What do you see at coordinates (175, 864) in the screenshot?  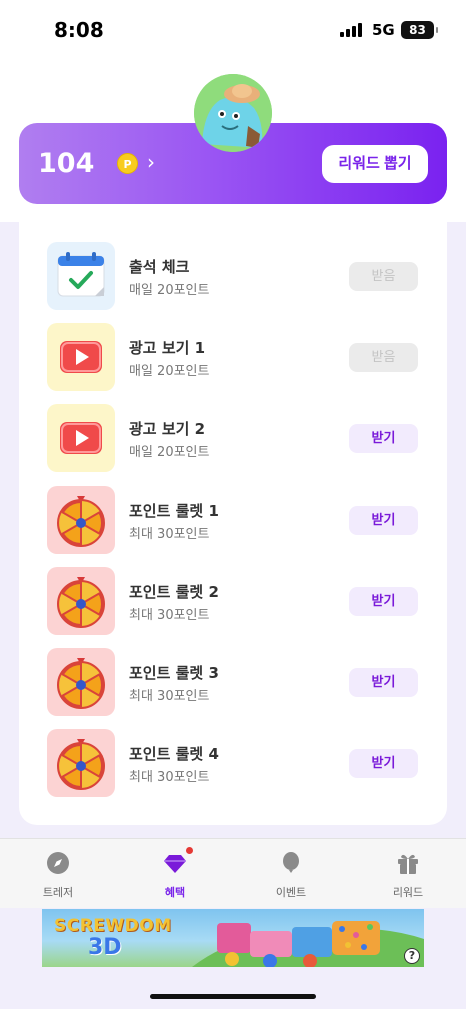 I see `diamond-icon` at bounding box center [175, 864].